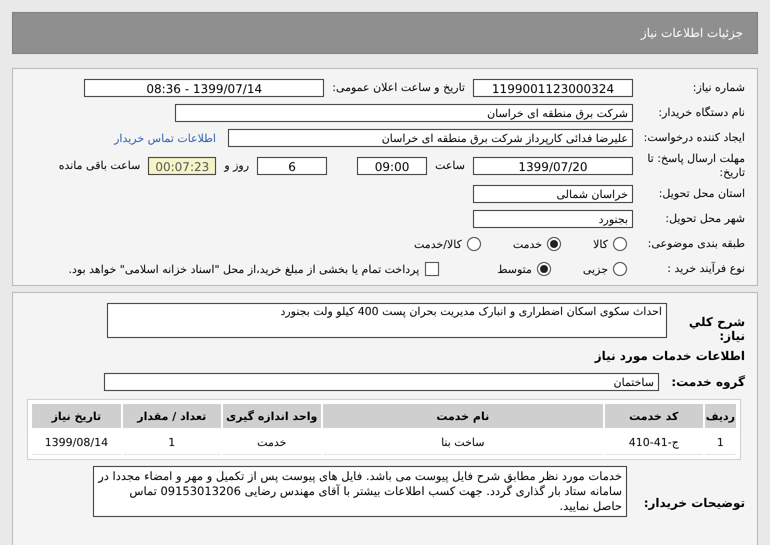  Describe the element at coordinates (701, 113) in the screenshot. I see `field-label: نام دستگاه خریدار:` at that location.